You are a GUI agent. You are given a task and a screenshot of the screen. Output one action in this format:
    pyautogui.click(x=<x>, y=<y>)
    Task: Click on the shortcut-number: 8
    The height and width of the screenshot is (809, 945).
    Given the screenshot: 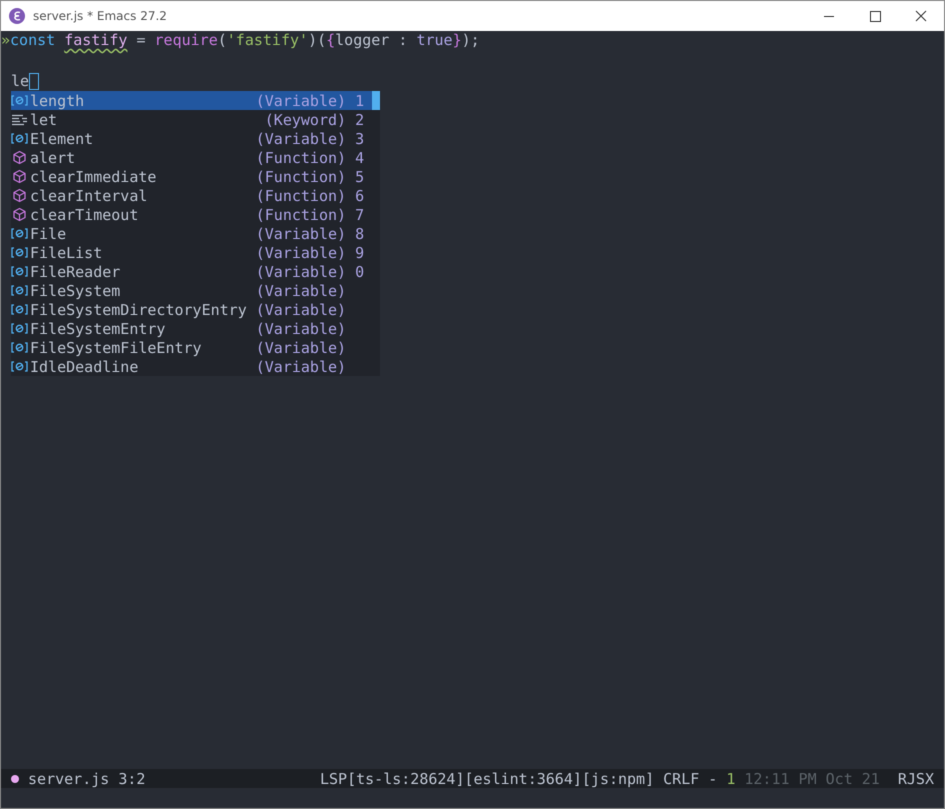 What is the action you would take?
    pyautogui.click(x=359, y=233)
    